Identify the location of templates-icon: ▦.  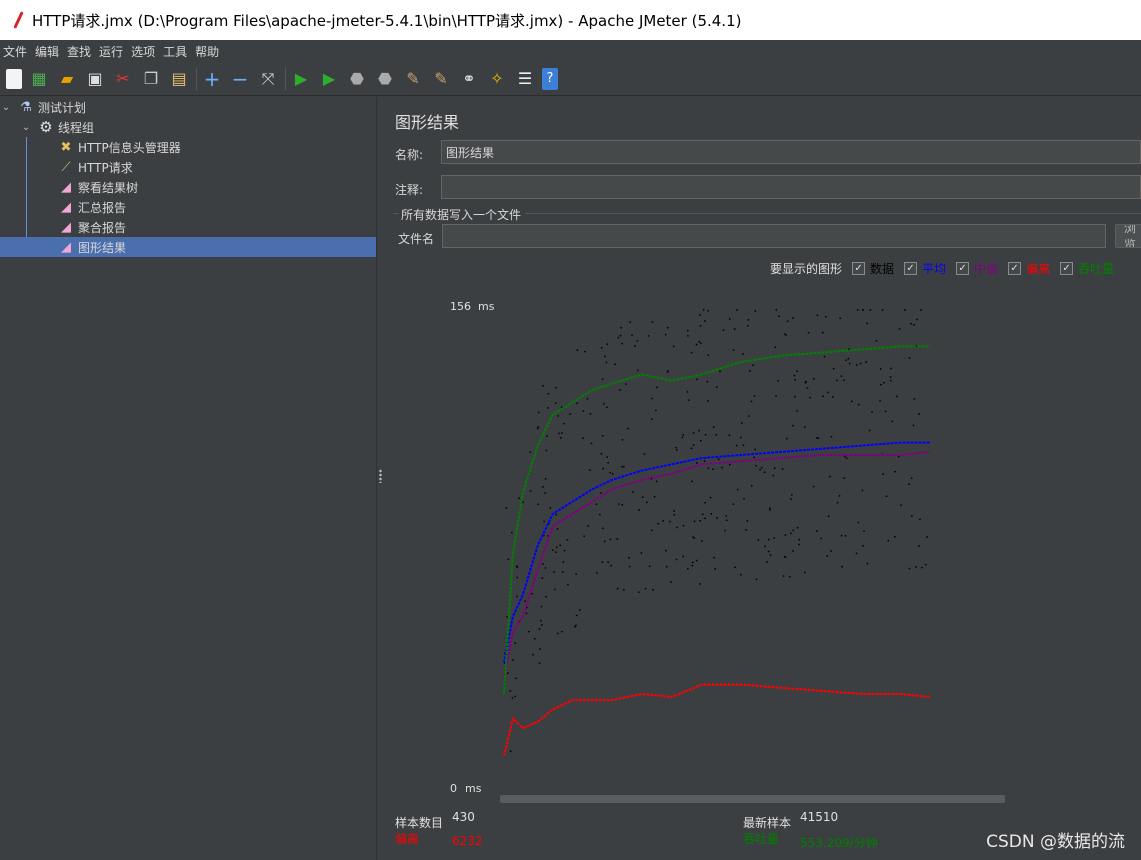
(39, 79).